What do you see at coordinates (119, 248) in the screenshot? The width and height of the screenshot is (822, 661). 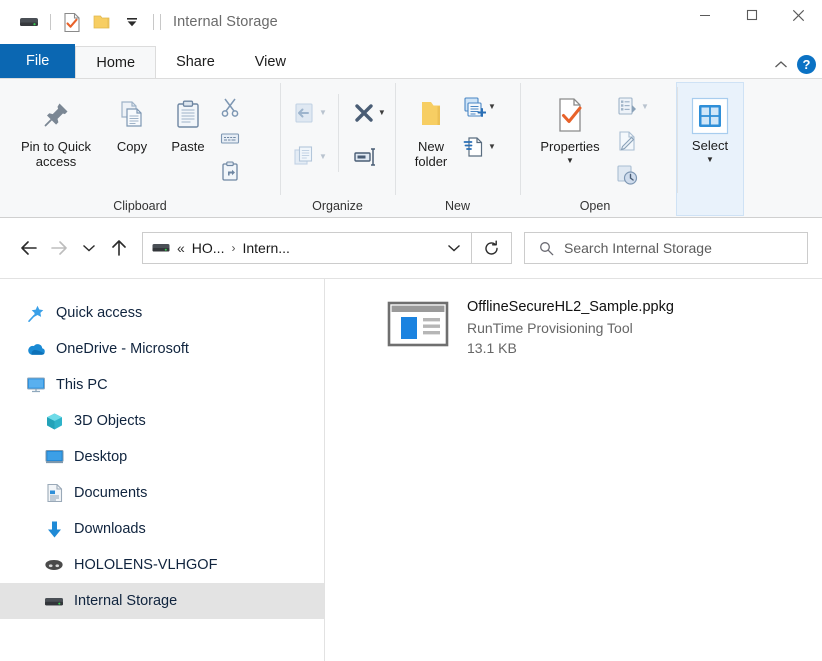 I see `up-arrow-icon` at bounding box center [119, 248].